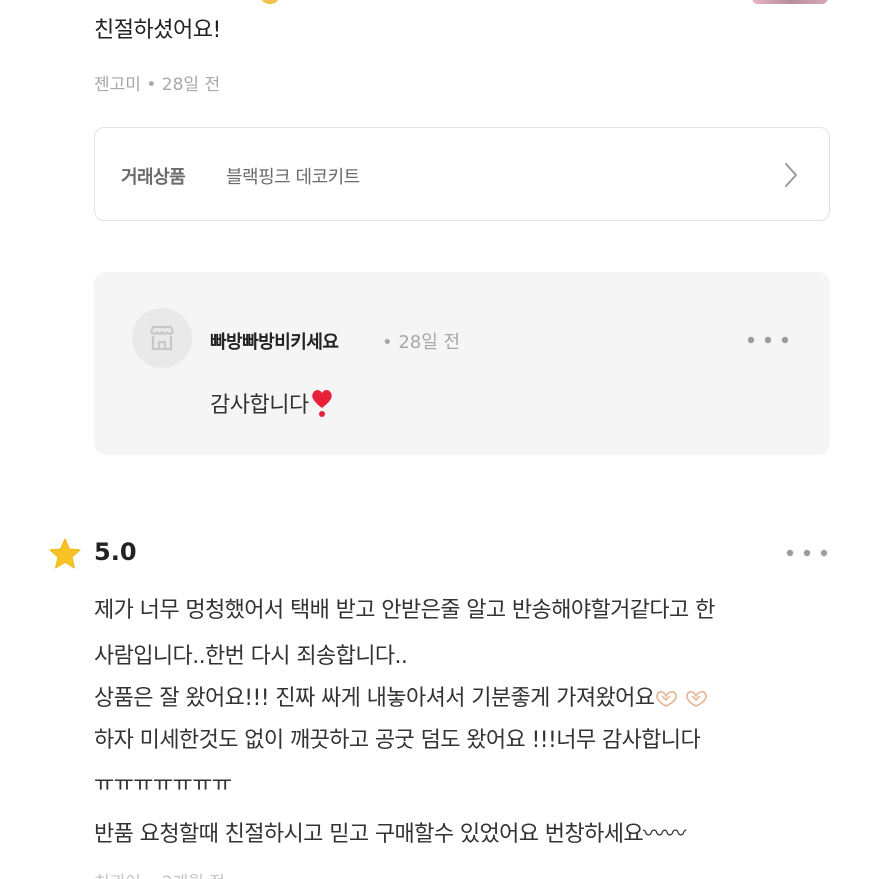 The height and width of the screenshot is (879, 879). I want to click on reply-meta: • 28일 전, so click(421, 341).